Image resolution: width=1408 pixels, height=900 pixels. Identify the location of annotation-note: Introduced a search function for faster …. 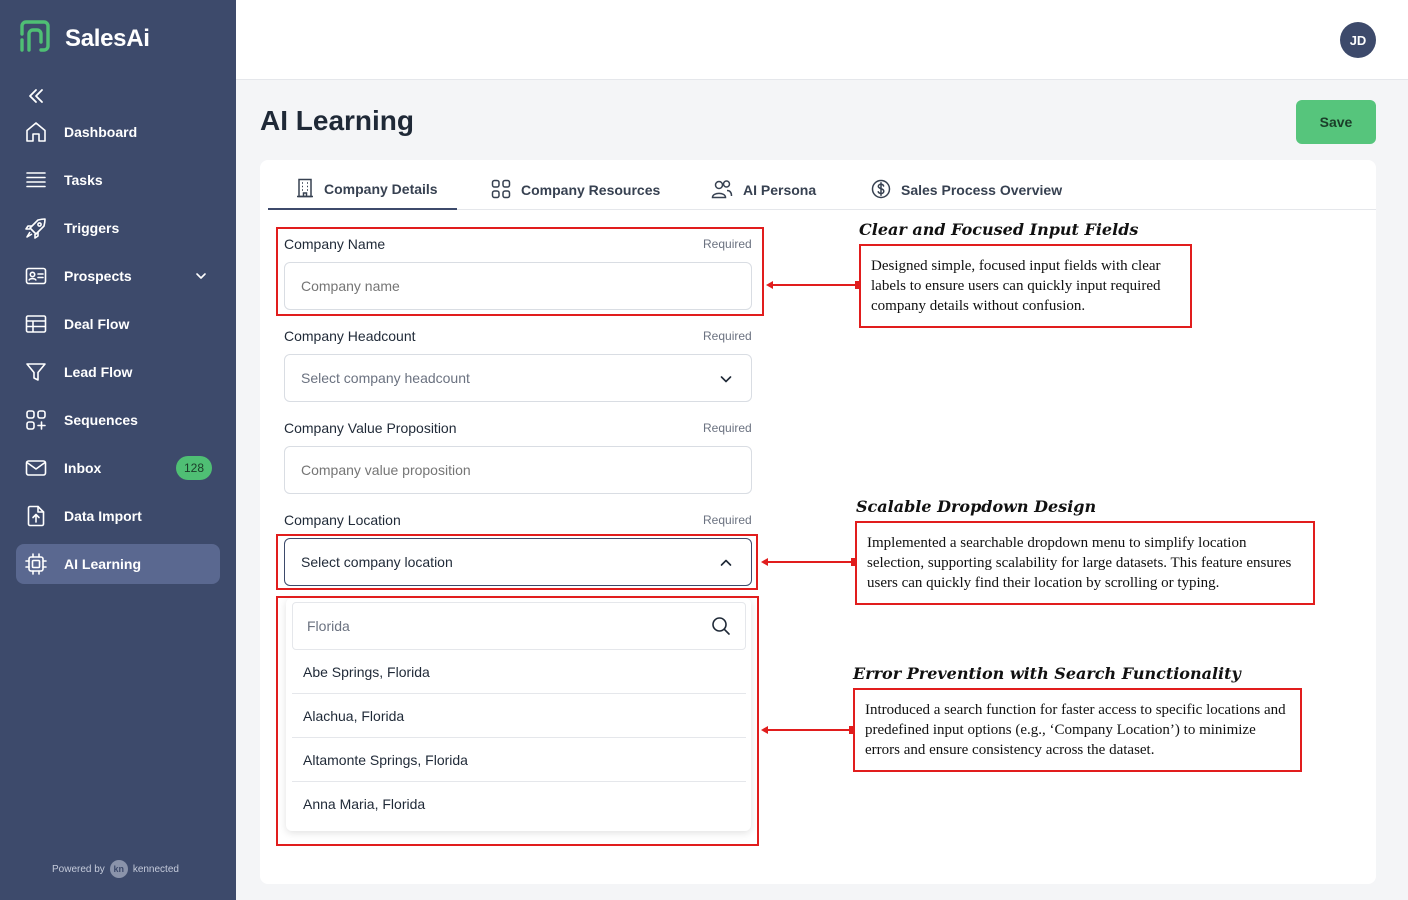
(1077, 730).